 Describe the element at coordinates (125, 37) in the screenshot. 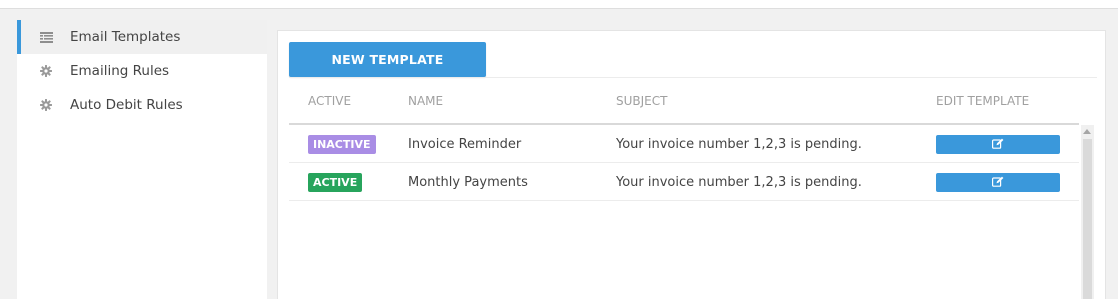

I see `sidebar-item-label: Email Templates` at that location.